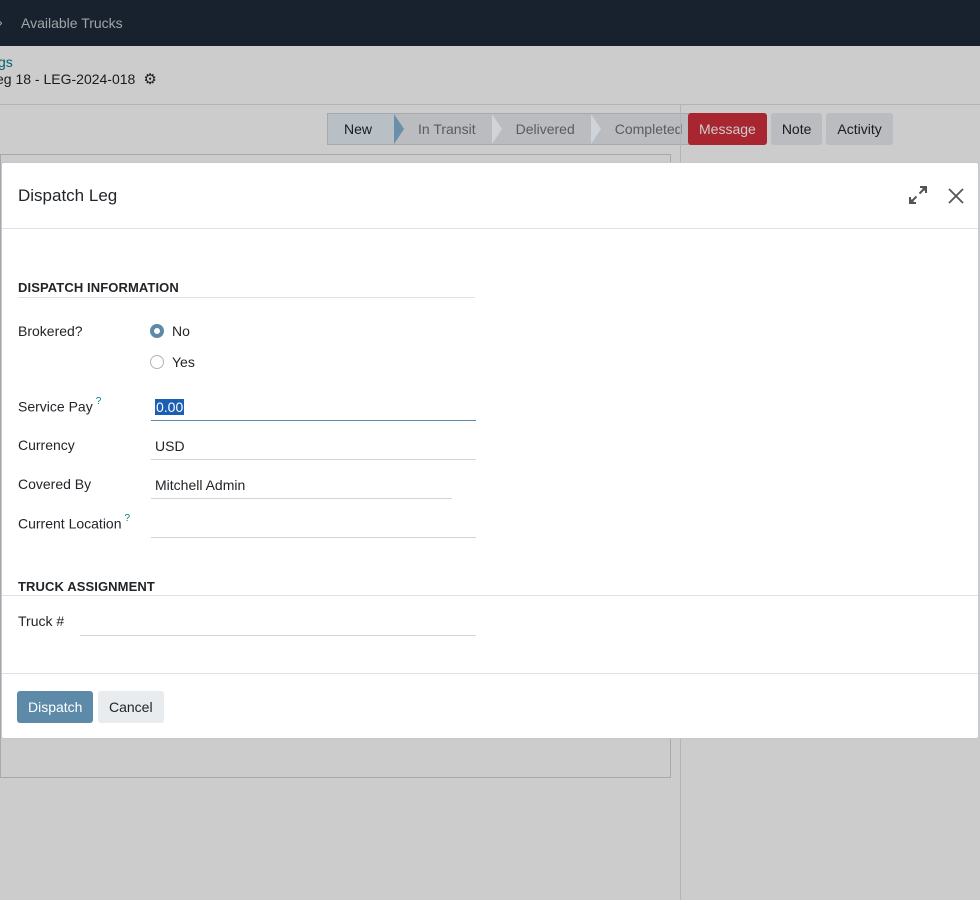 The height and width of the screenshot is (900, 980). What do you see at coordinates (157, 331) in the screenshot?
I see `radio-checked-icon` at bounding box center [157, 331].